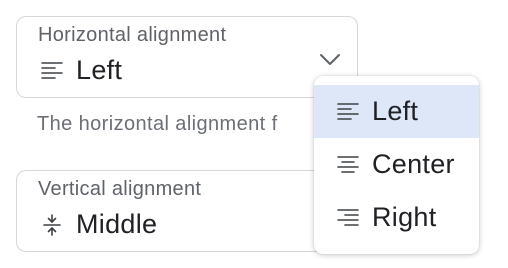 This screenshot has width=508, height=268. I want to click on horizontal-alignment-label: Horizontal alignment, so click(132, 35).